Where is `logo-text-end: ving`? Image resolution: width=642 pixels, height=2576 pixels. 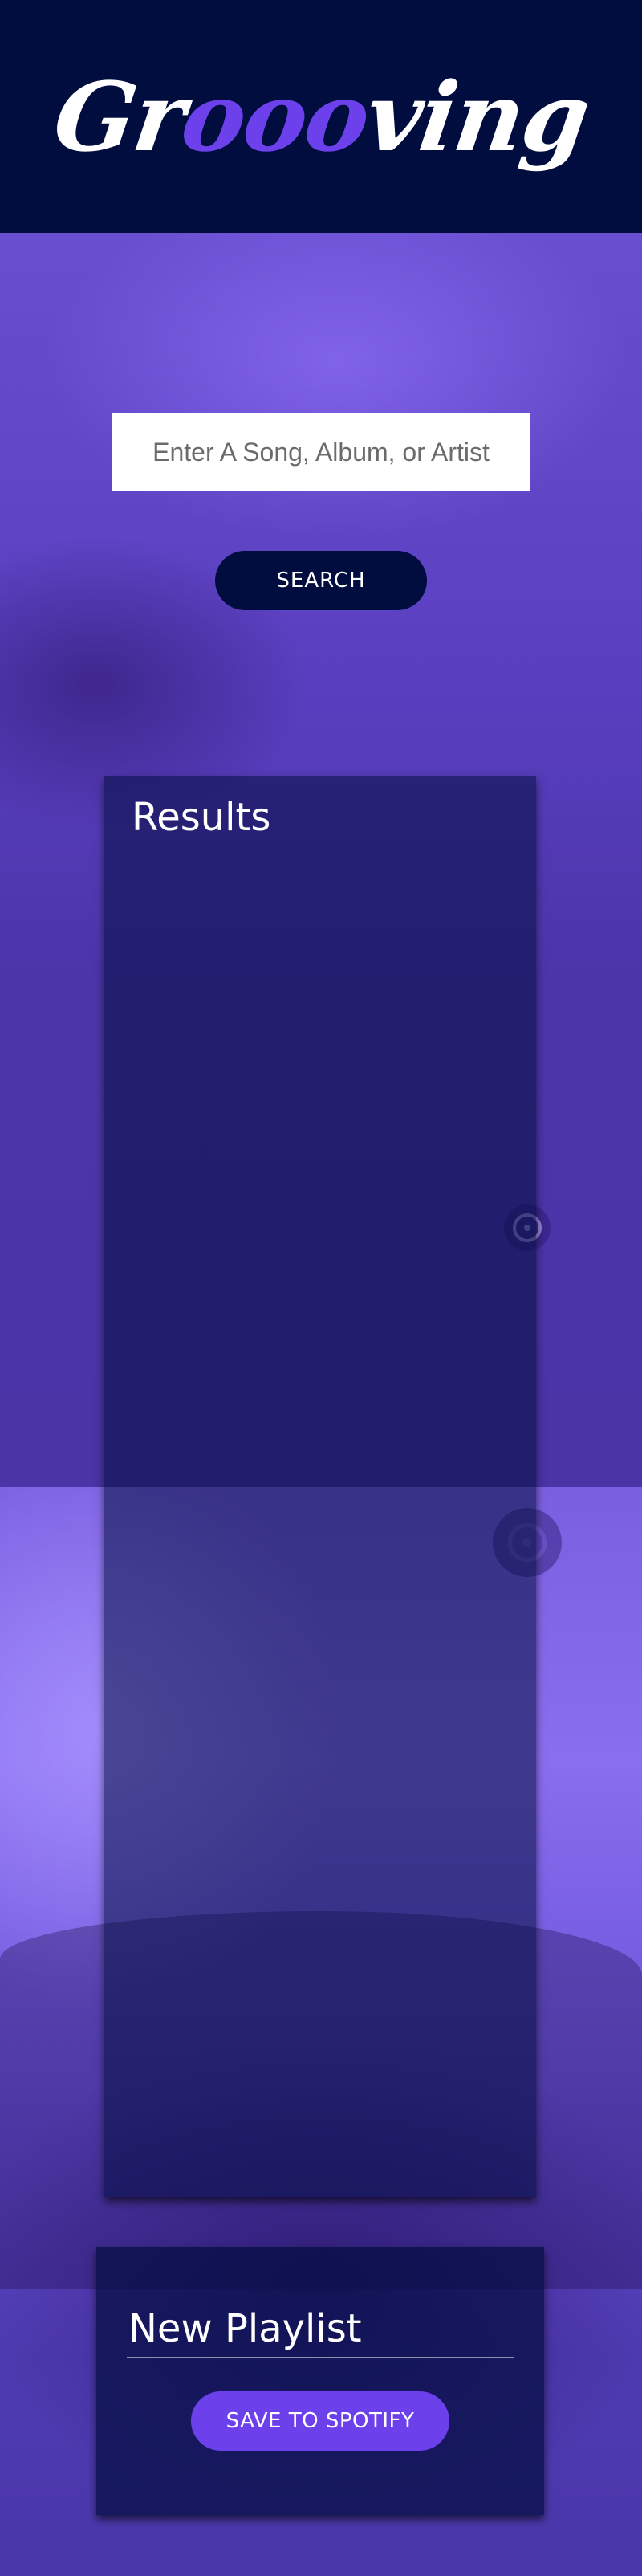
logo-text-end: ving is located at coordinates (477, 116).